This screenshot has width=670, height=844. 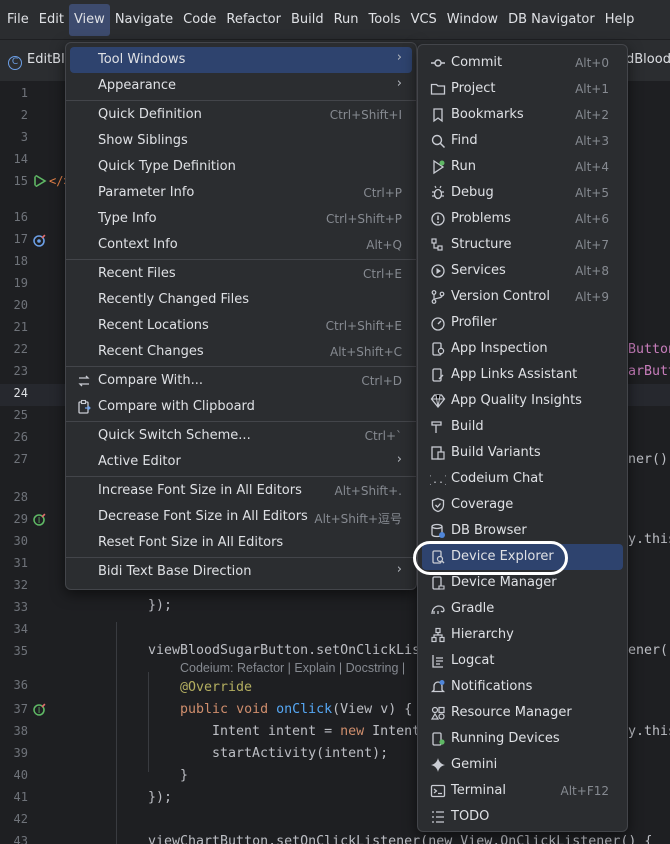 What do you see at coordinates (241, 86) in the screenshot?
I see `view-menu-item-appearance: Appearance ›` at bounding box center [241, 86].